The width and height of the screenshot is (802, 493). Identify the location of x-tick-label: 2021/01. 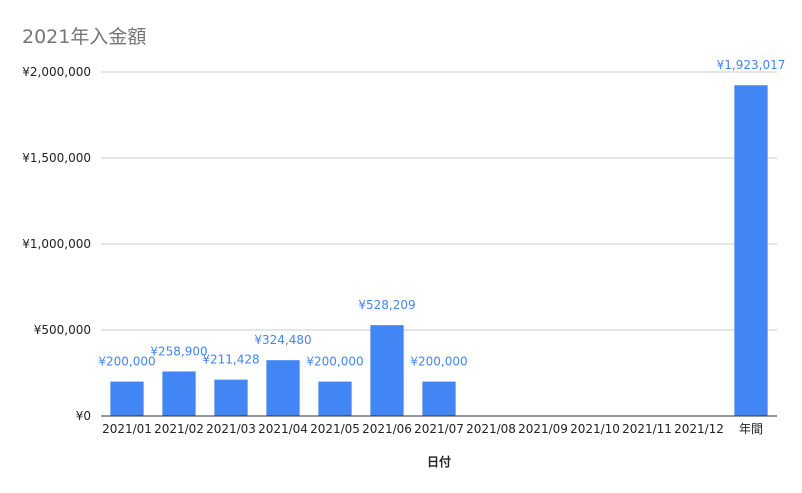
(127, 429).